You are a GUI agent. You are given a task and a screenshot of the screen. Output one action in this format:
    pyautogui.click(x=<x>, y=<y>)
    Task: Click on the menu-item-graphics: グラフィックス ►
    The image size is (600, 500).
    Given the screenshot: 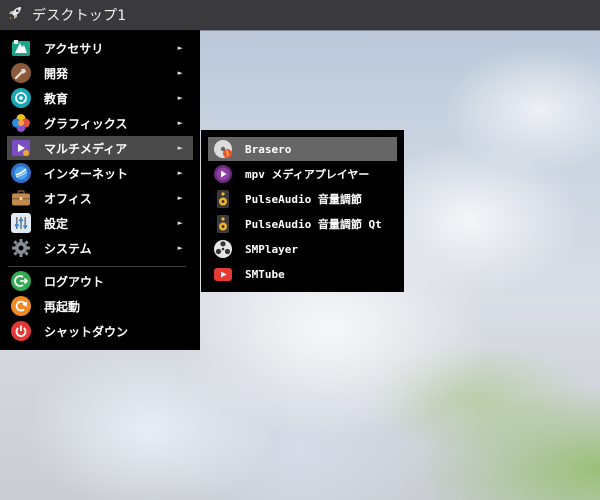 What is the action you would take?
    pyautogui.click(x=100, y=123)
    